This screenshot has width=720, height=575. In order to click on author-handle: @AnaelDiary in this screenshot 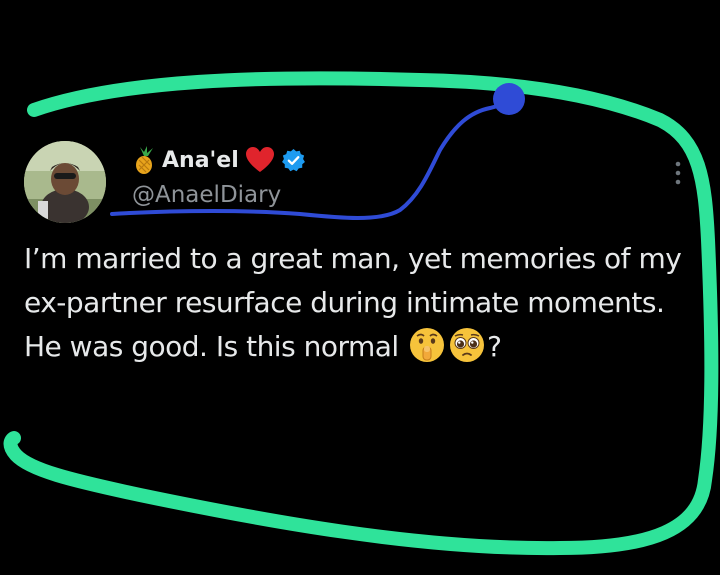, I will do `click(206, 195)`.